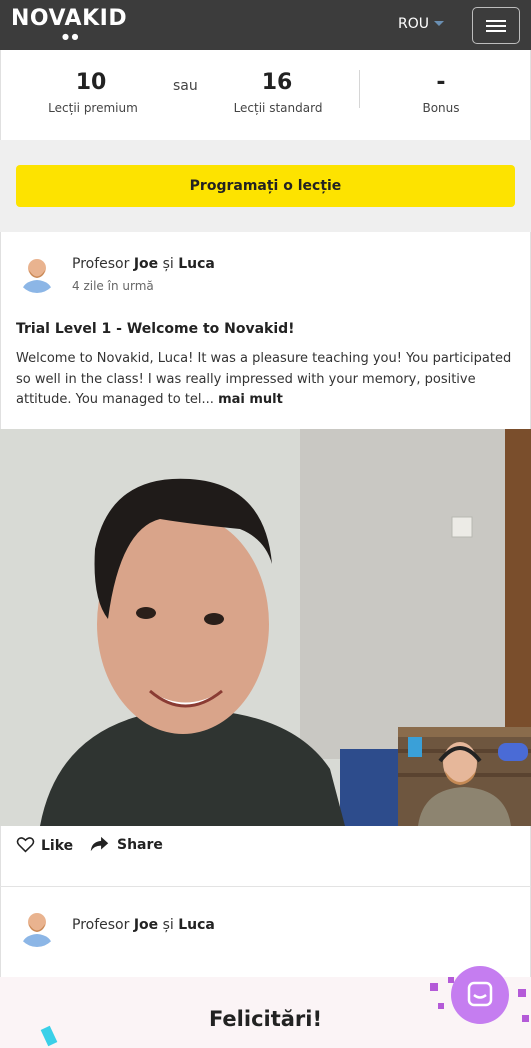  I want to click on teacher-name: Joe, so click(146, 264).